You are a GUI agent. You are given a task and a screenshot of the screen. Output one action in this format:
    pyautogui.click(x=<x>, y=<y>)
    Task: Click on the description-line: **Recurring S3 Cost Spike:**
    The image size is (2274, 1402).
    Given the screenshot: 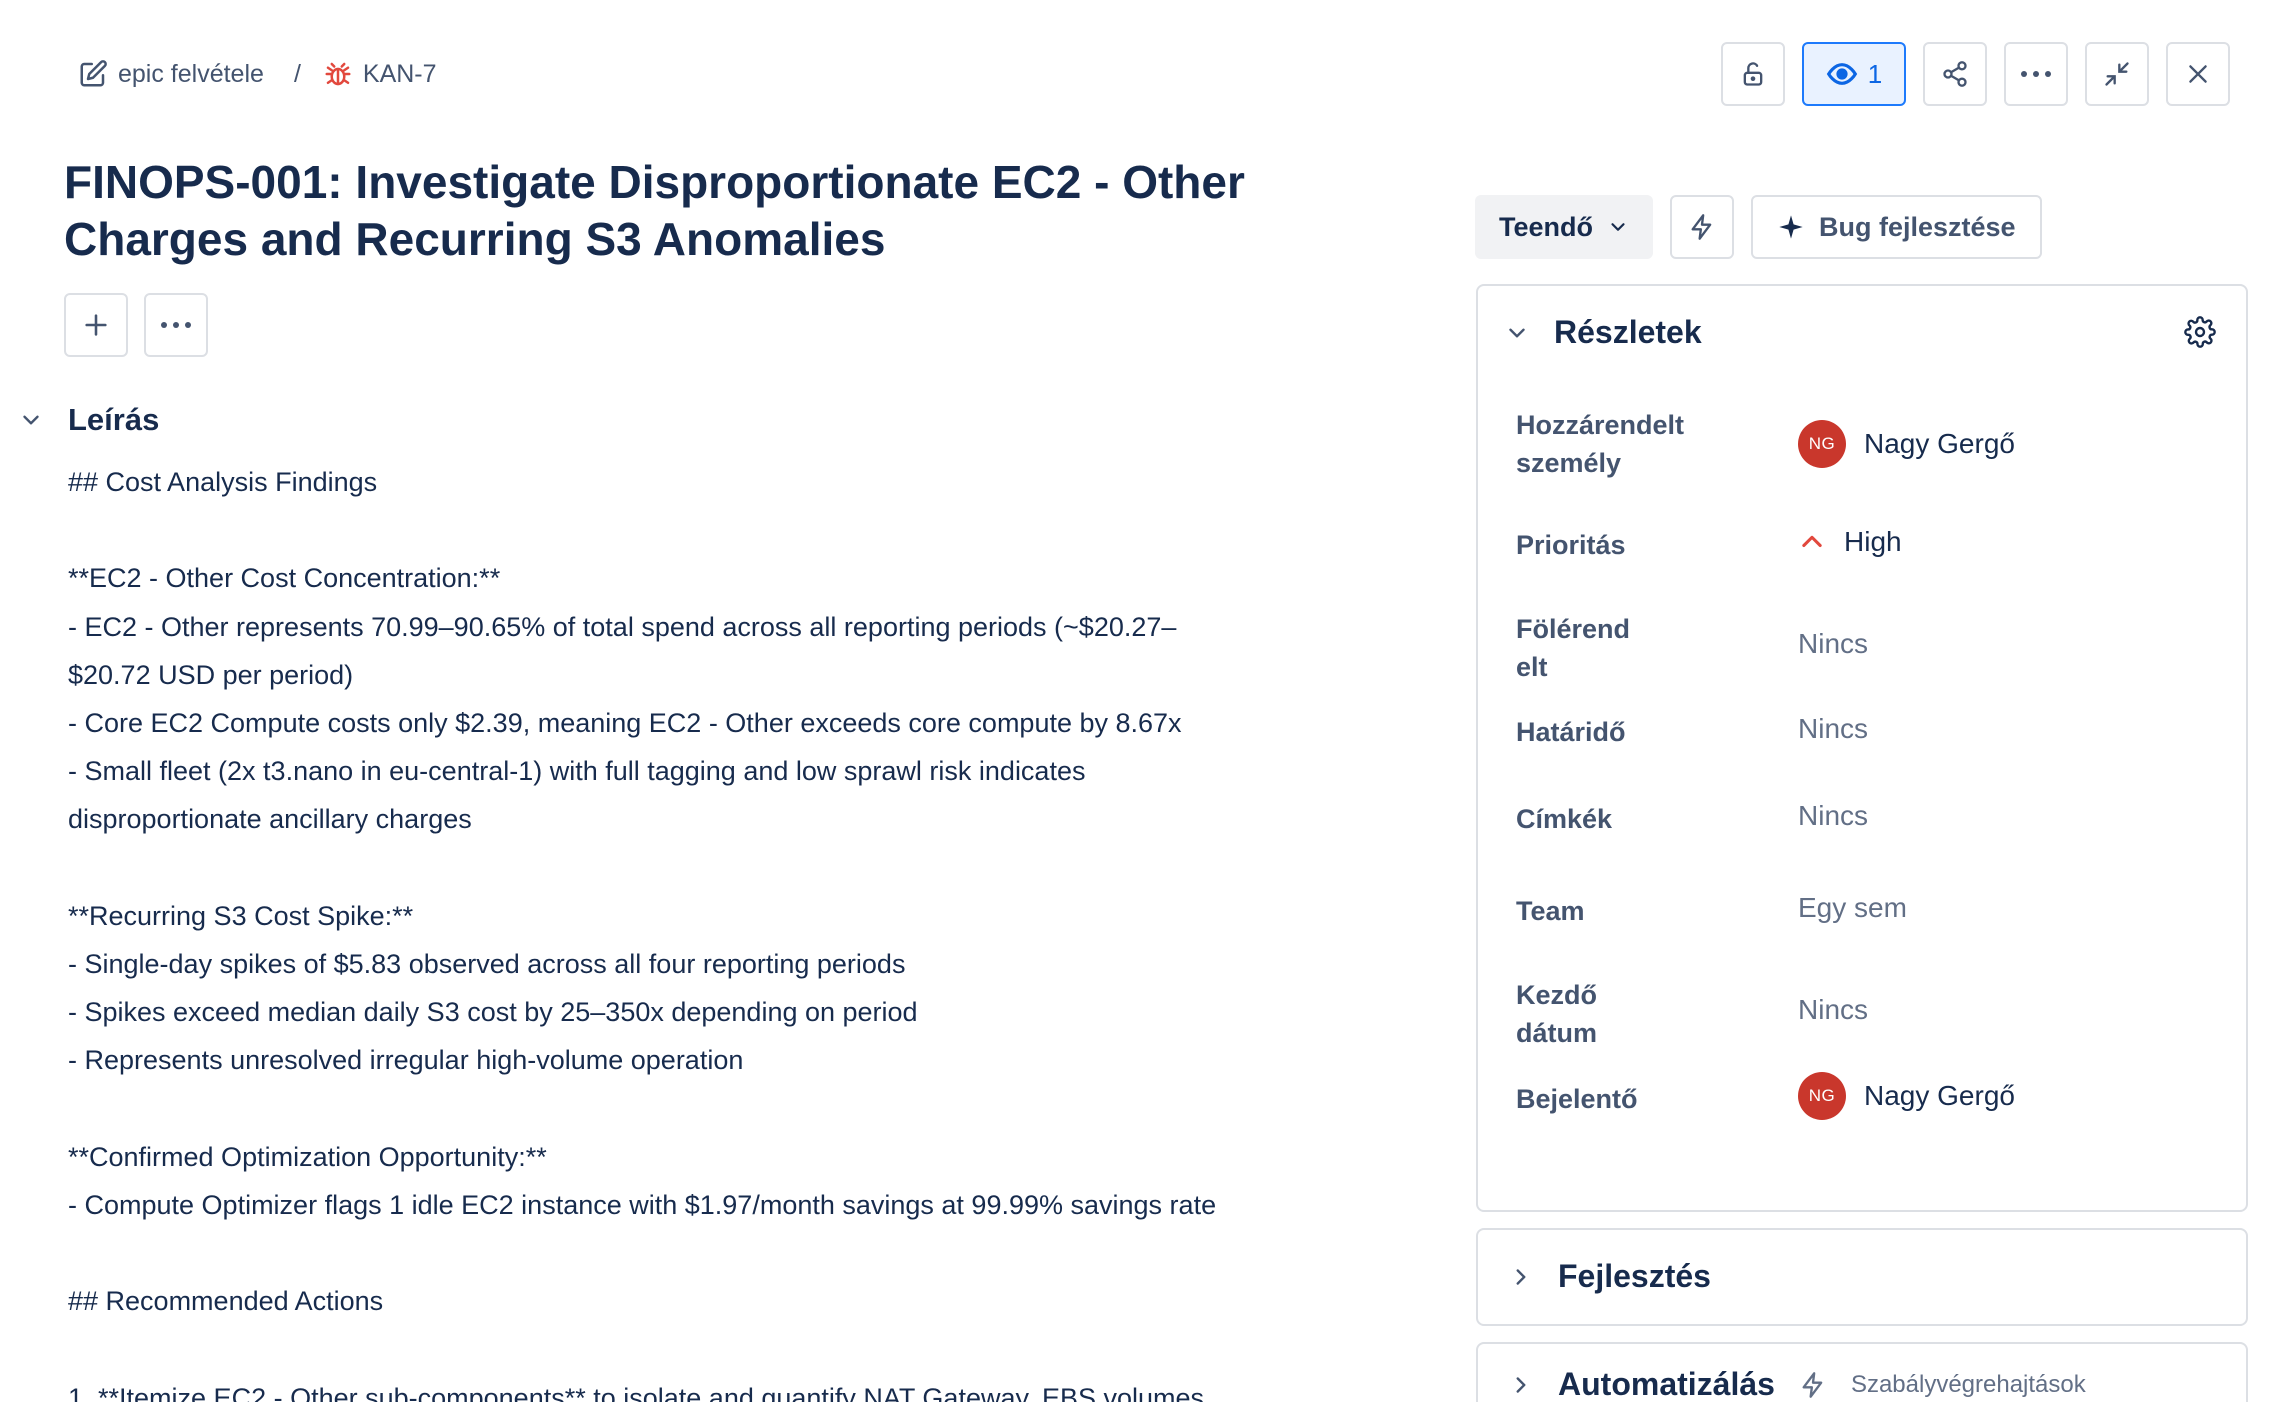 What is the action you would take?
    pyautogui.click(x=241, y=915)
    